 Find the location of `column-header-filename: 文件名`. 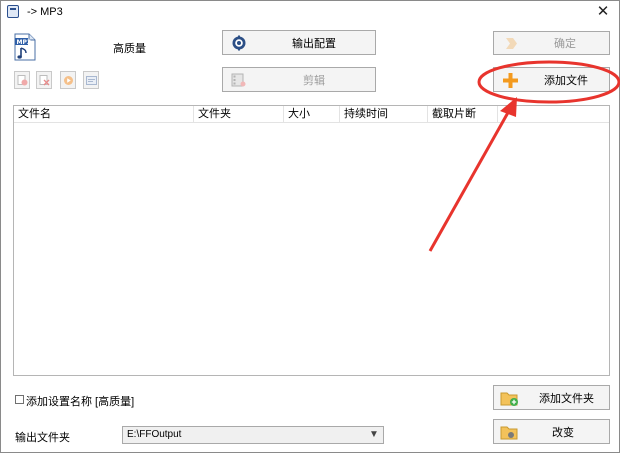

column-header-filename: 文件名 is located at coordinates (104, 114).